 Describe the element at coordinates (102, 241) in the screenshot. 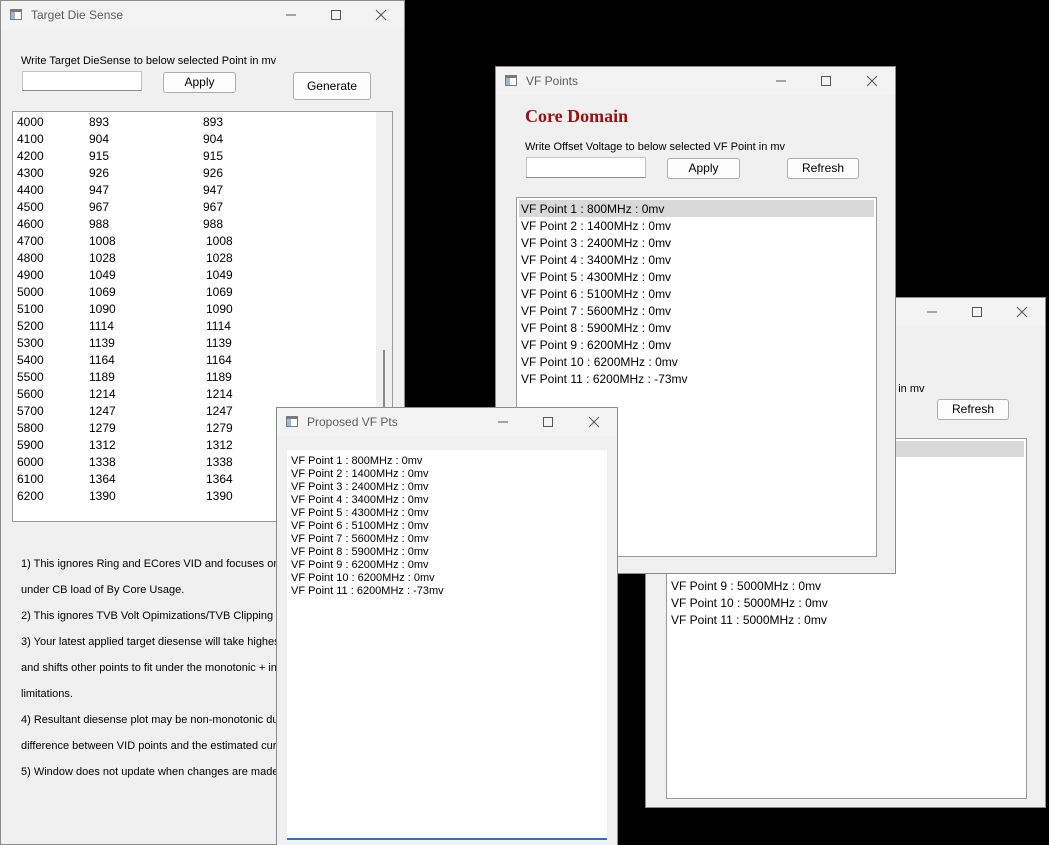

I see `table-cell: 1008` at that location.